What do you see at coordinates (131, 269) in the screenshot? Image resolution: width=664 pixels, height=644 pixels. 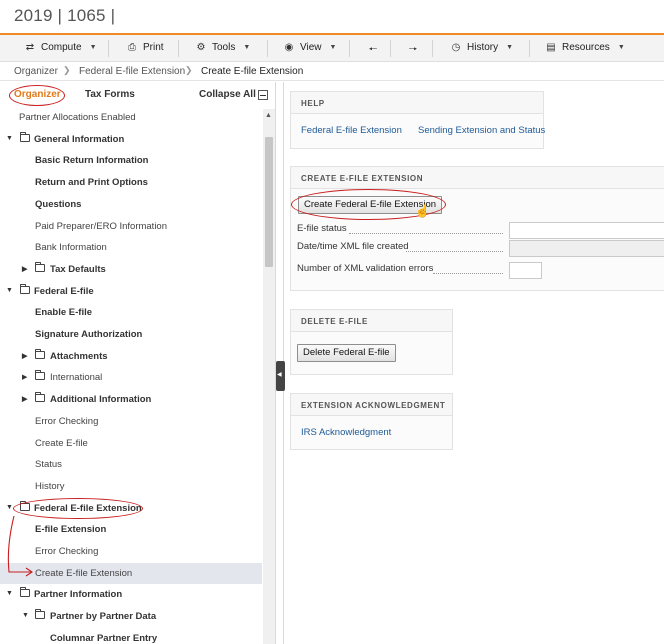 I see `tree-item: ▶ Tax Defaults` at bounding box center [131, 269].